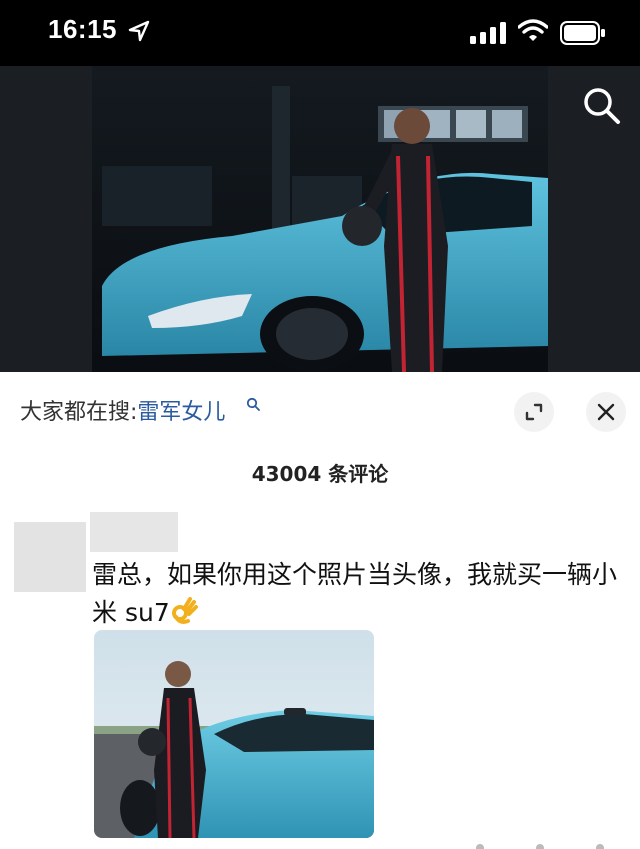 The image size is (640, 849). Describe the element at coordinates (184, 610) in the screenshot. I see `ok-hand-emoji-icon` at that location.